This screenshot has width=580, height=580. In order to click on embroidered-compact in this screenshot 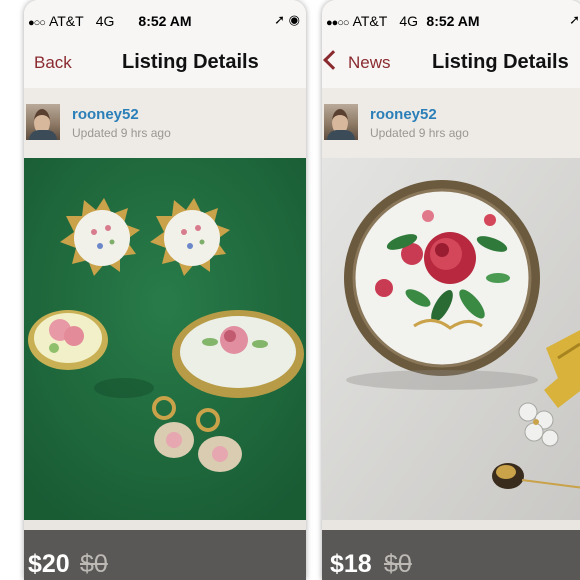, I will do `click(442, 278)`.